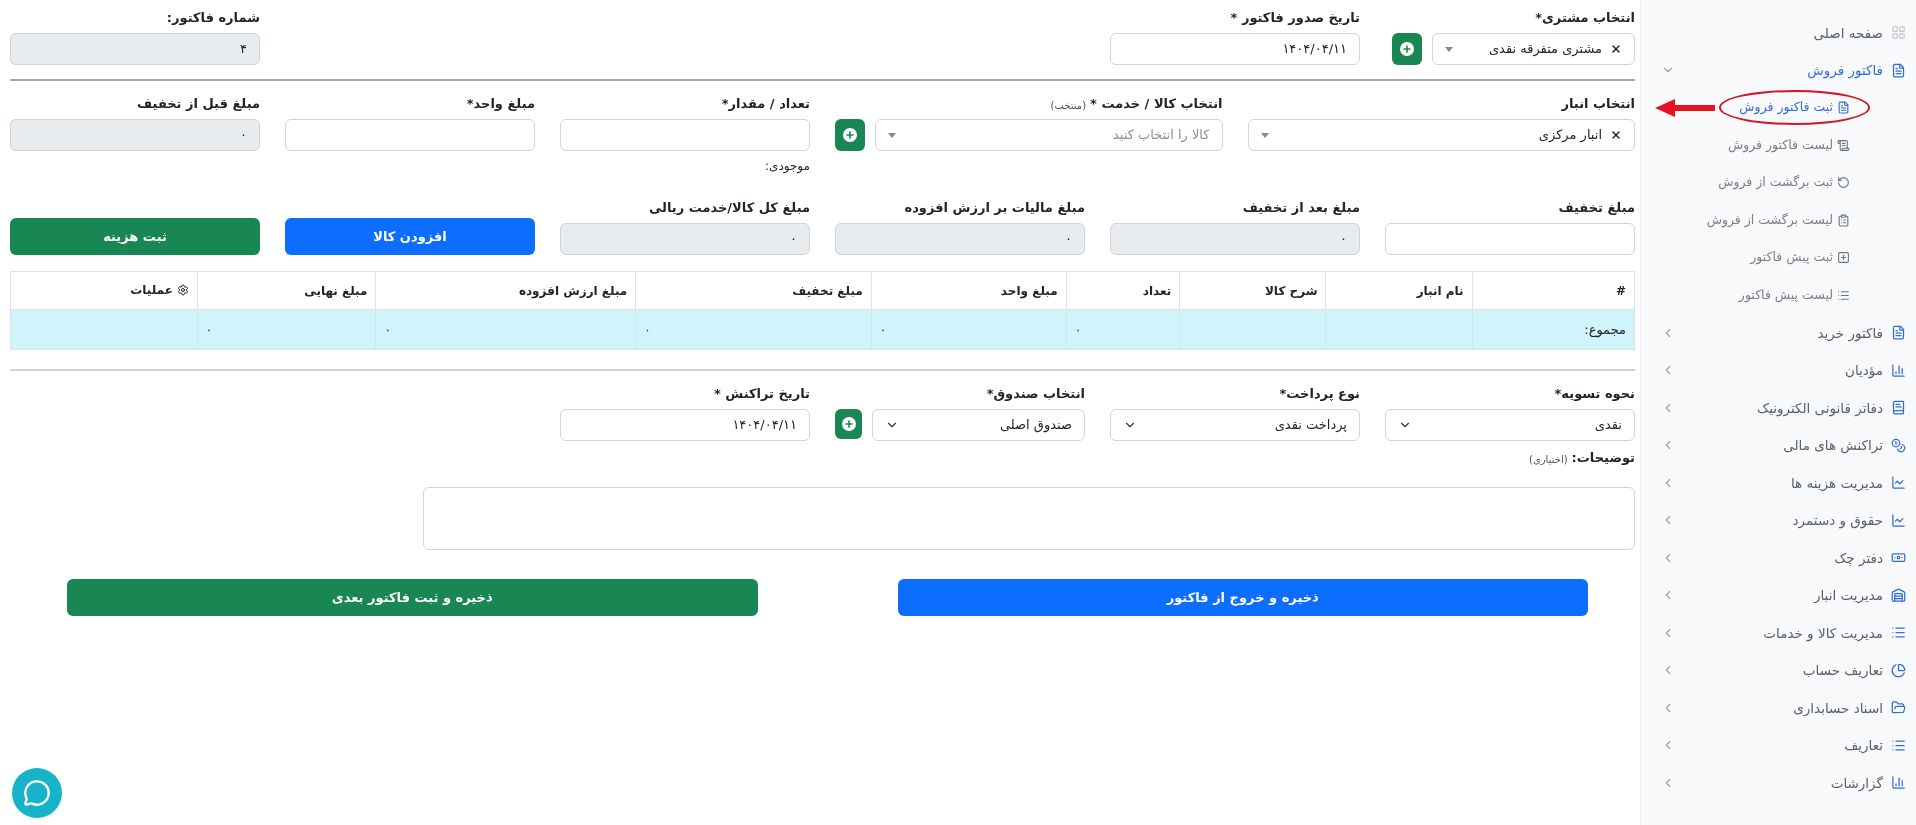  Describe the element at coordinates (410, 236) in the screenshot. I see `add-item-button: افزودن کالا` at that location.